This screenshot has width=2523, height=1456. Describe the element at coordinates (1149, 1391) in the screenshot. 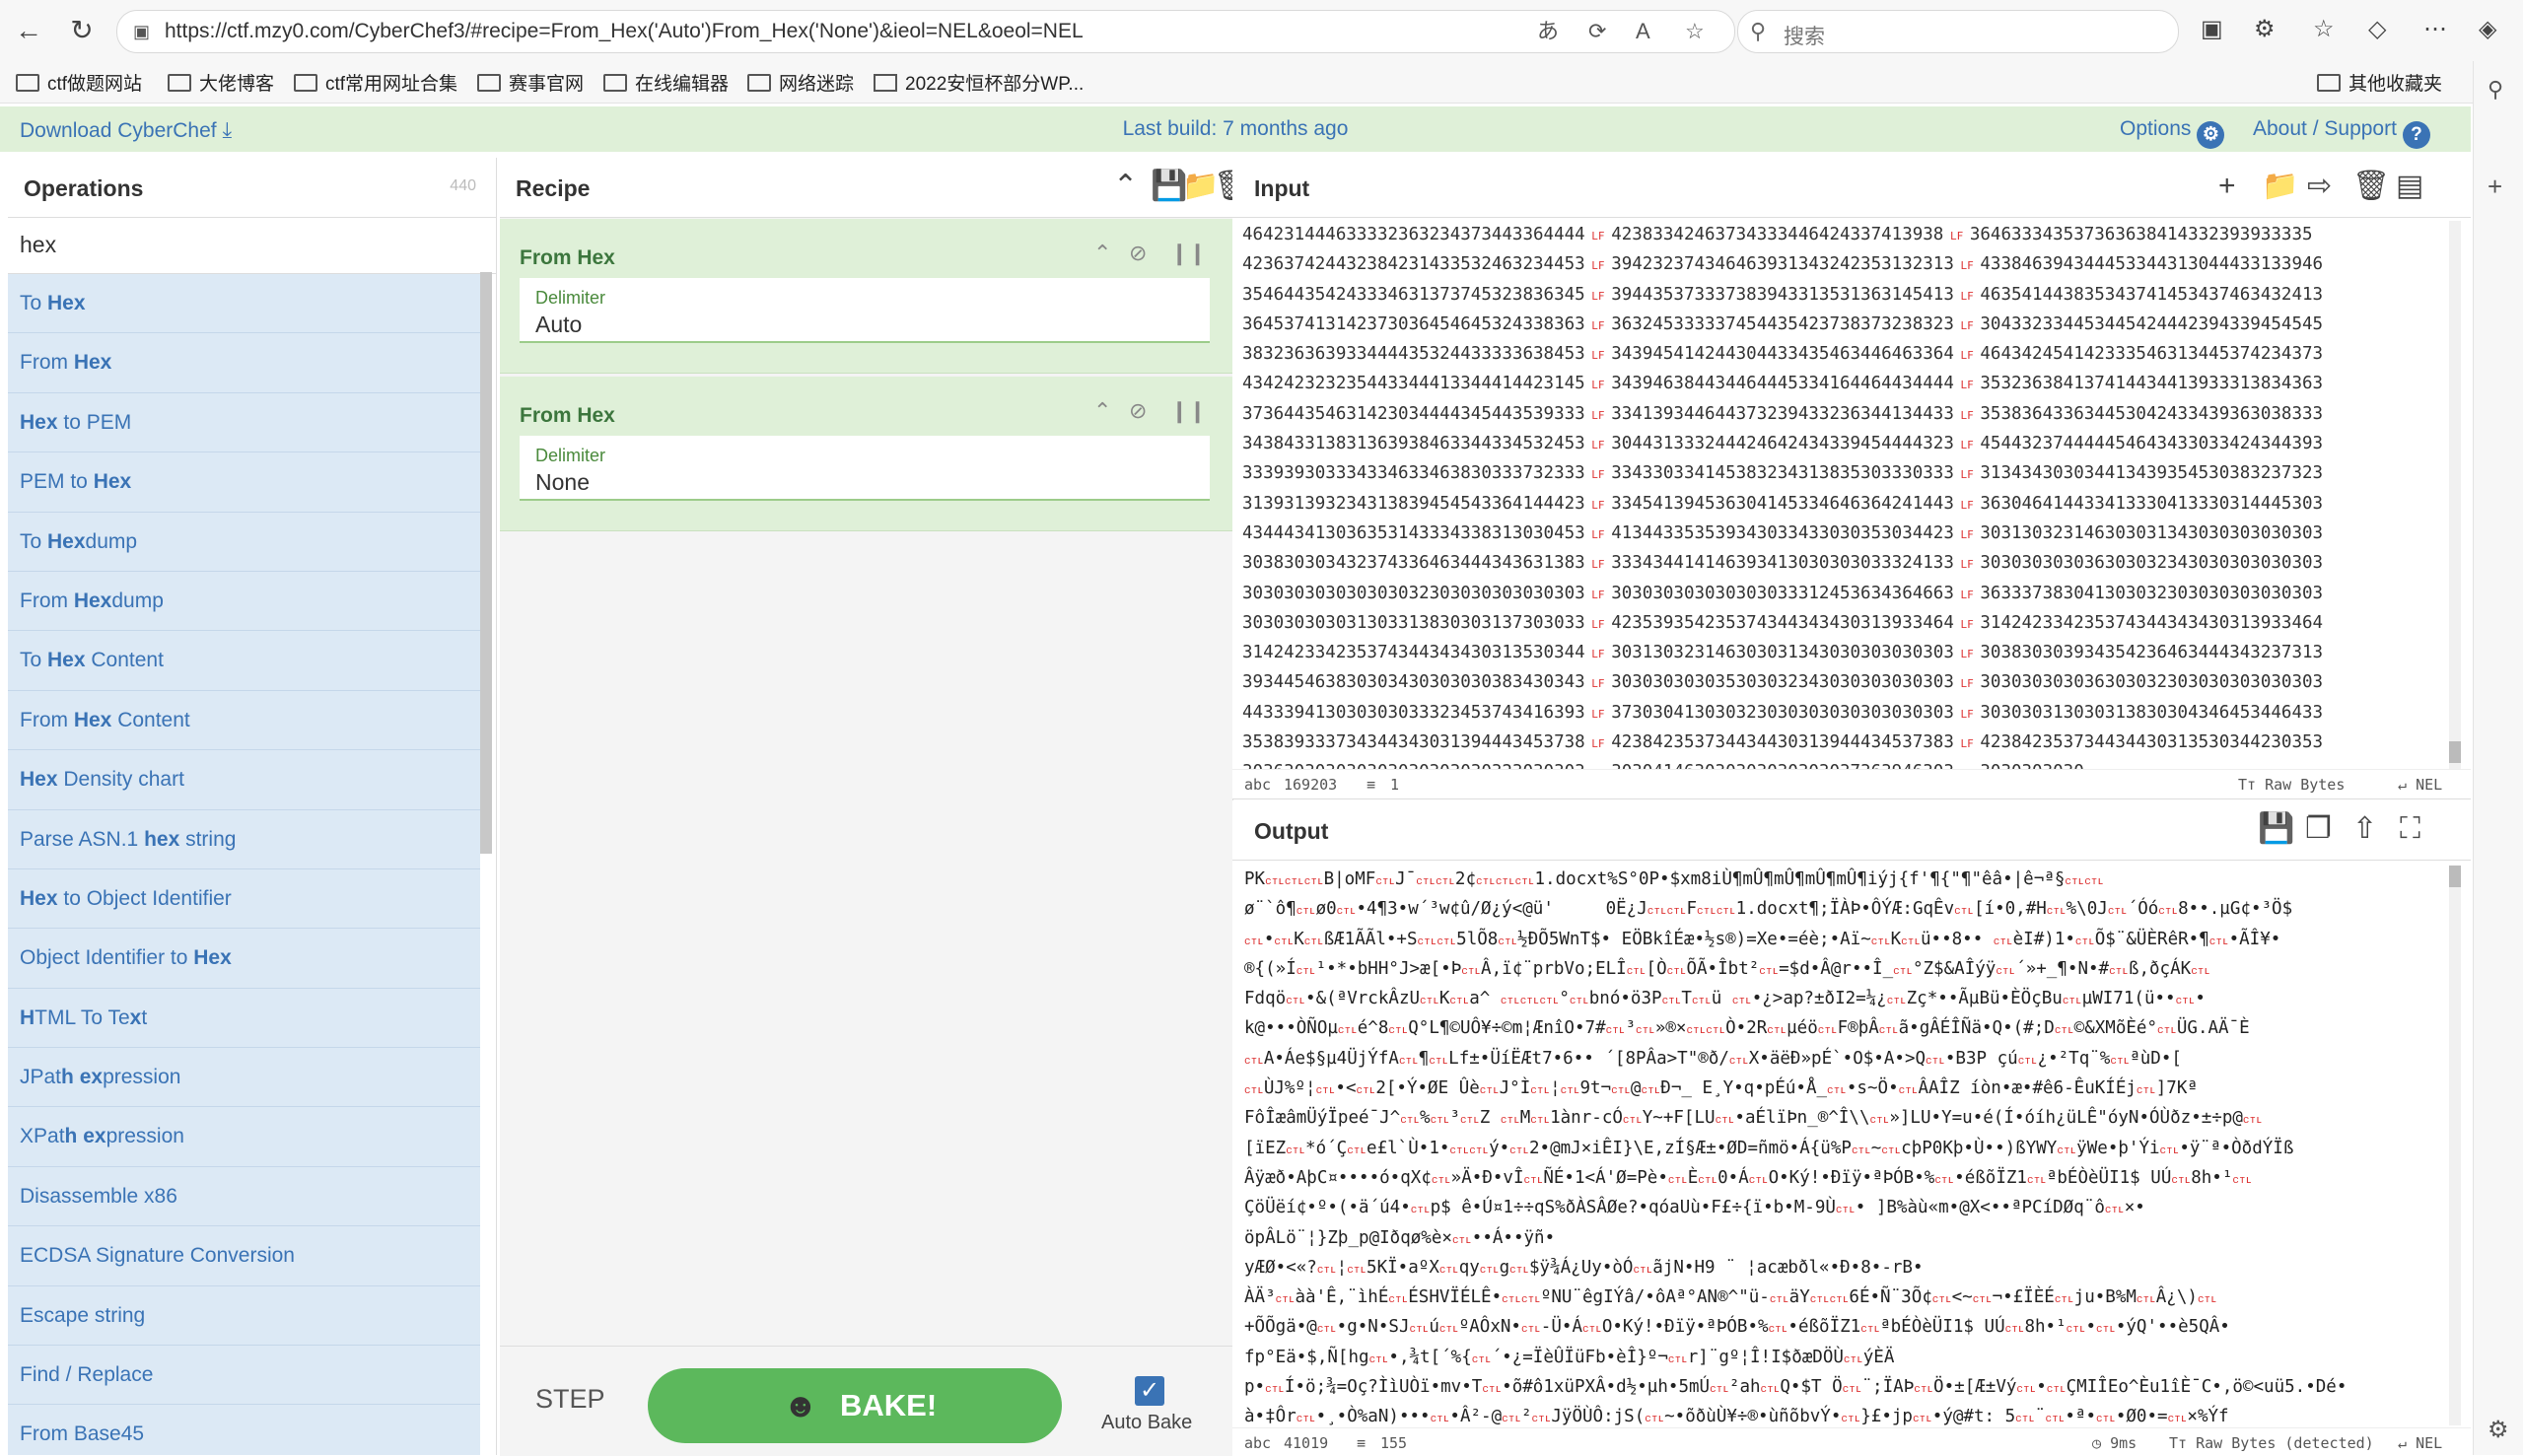

I see `auto-bake-checkbox: ✓` at that location.